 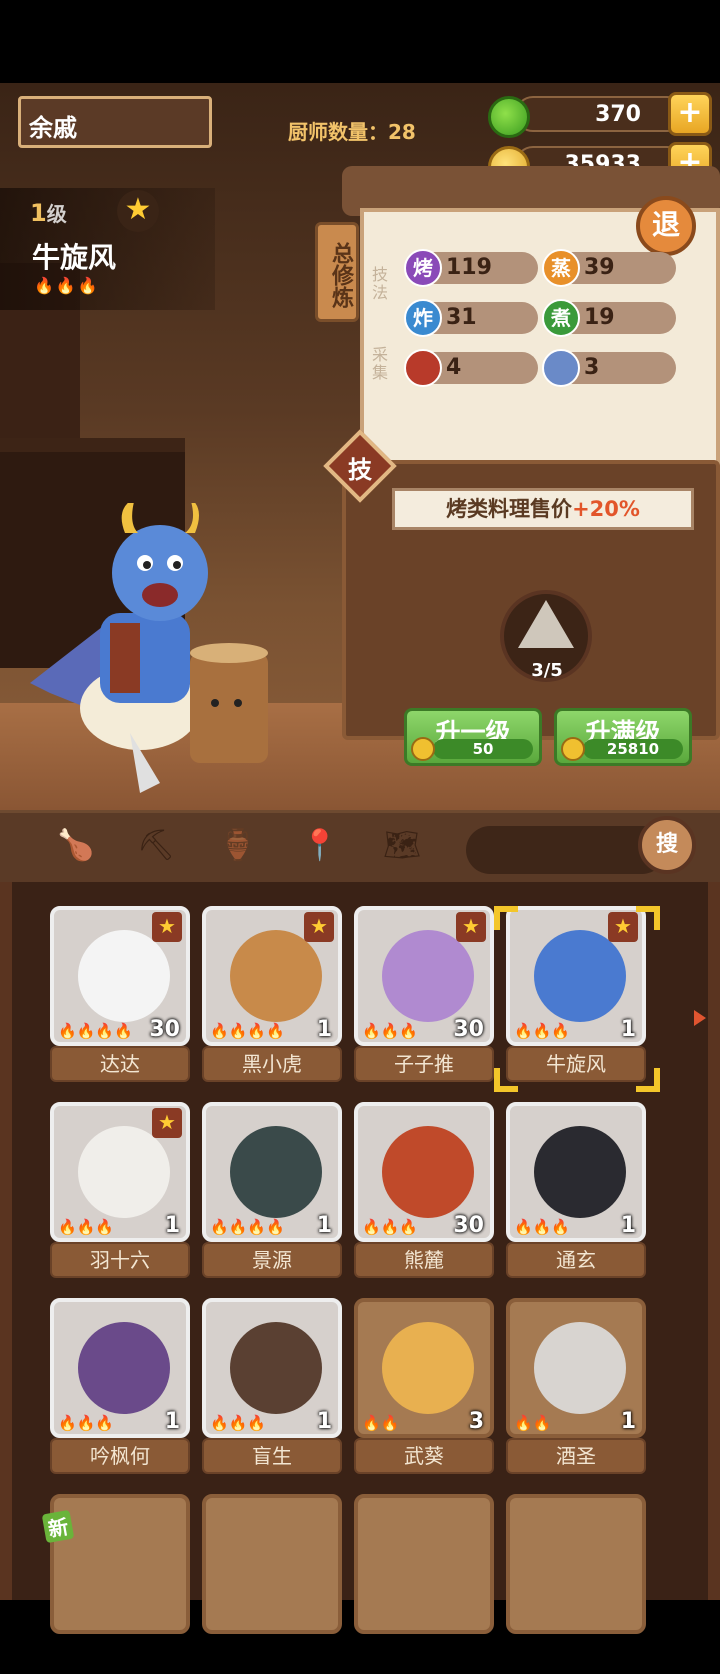 What do you see at coordinates (461, 317) in the screenshot?
I see `skill-value: 31` at bounding box center [461, 317].